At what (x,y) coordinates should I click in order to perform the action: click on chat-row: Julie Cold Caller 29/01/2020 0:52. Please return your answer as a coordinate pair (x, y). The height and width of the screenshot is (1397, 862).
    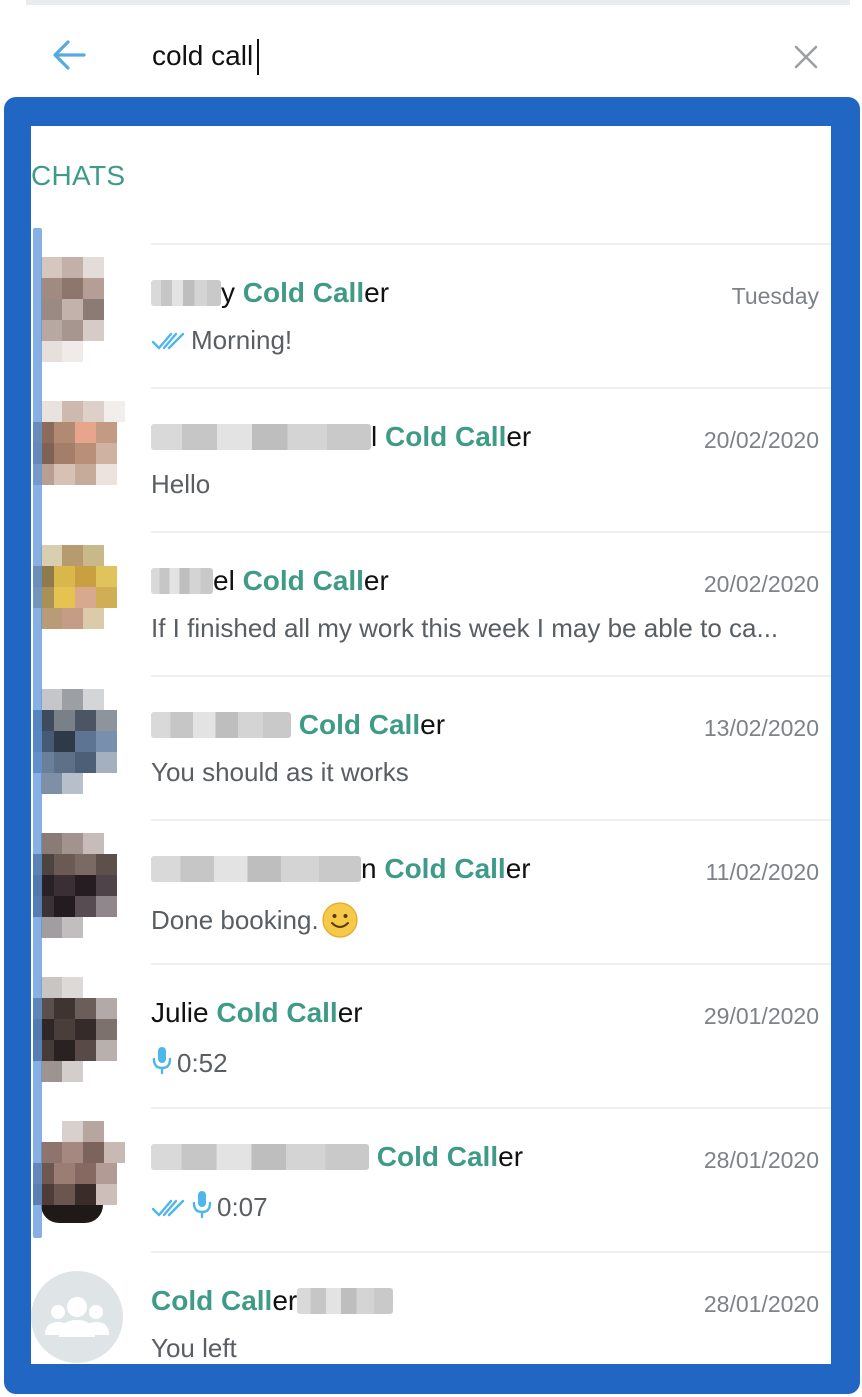
    Looking at the image, I should click on (431, 1035).